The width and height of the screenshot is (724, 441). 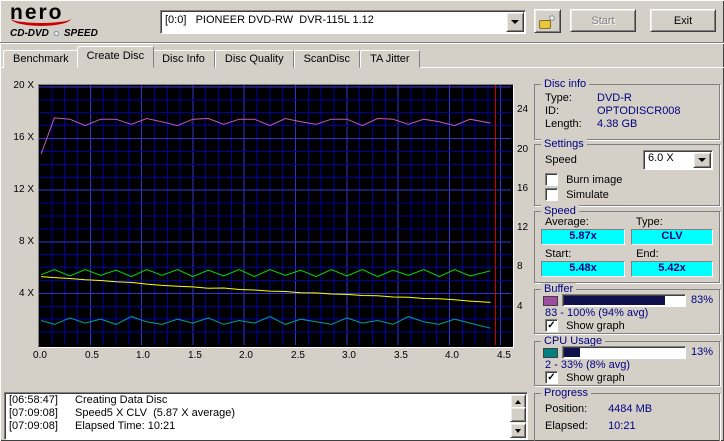 What do you see at coordinates (349, 355) in the screenshot?
I see `x-tick-6: 3.0` at bounding box center [349, 355].